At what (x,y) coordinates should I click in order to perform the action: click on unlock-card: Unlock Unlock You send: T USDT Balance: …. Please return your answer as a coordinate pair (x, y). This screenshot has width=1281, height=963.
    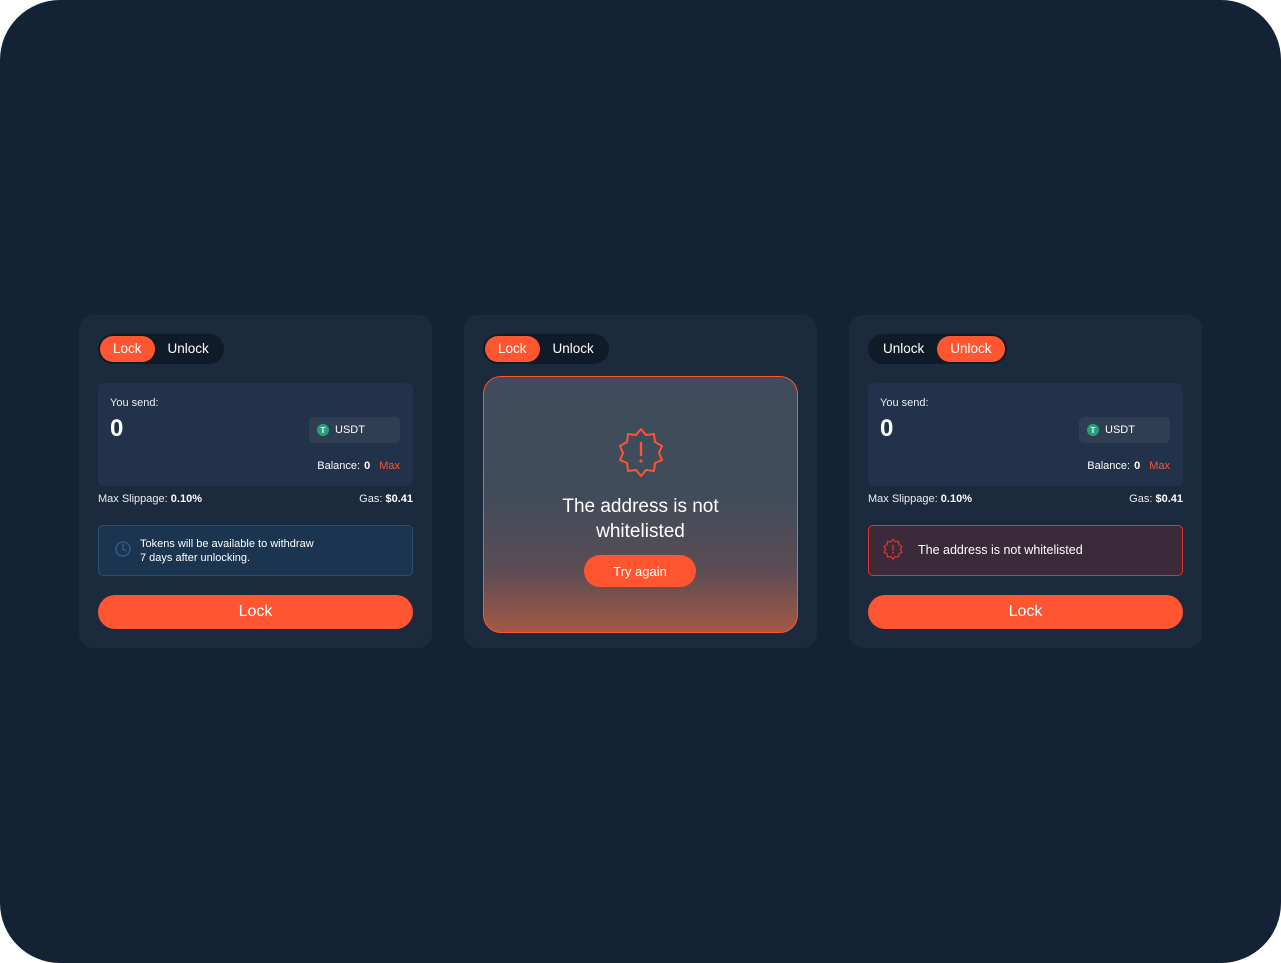
    Looking at the image, I should click on (1025, 481).